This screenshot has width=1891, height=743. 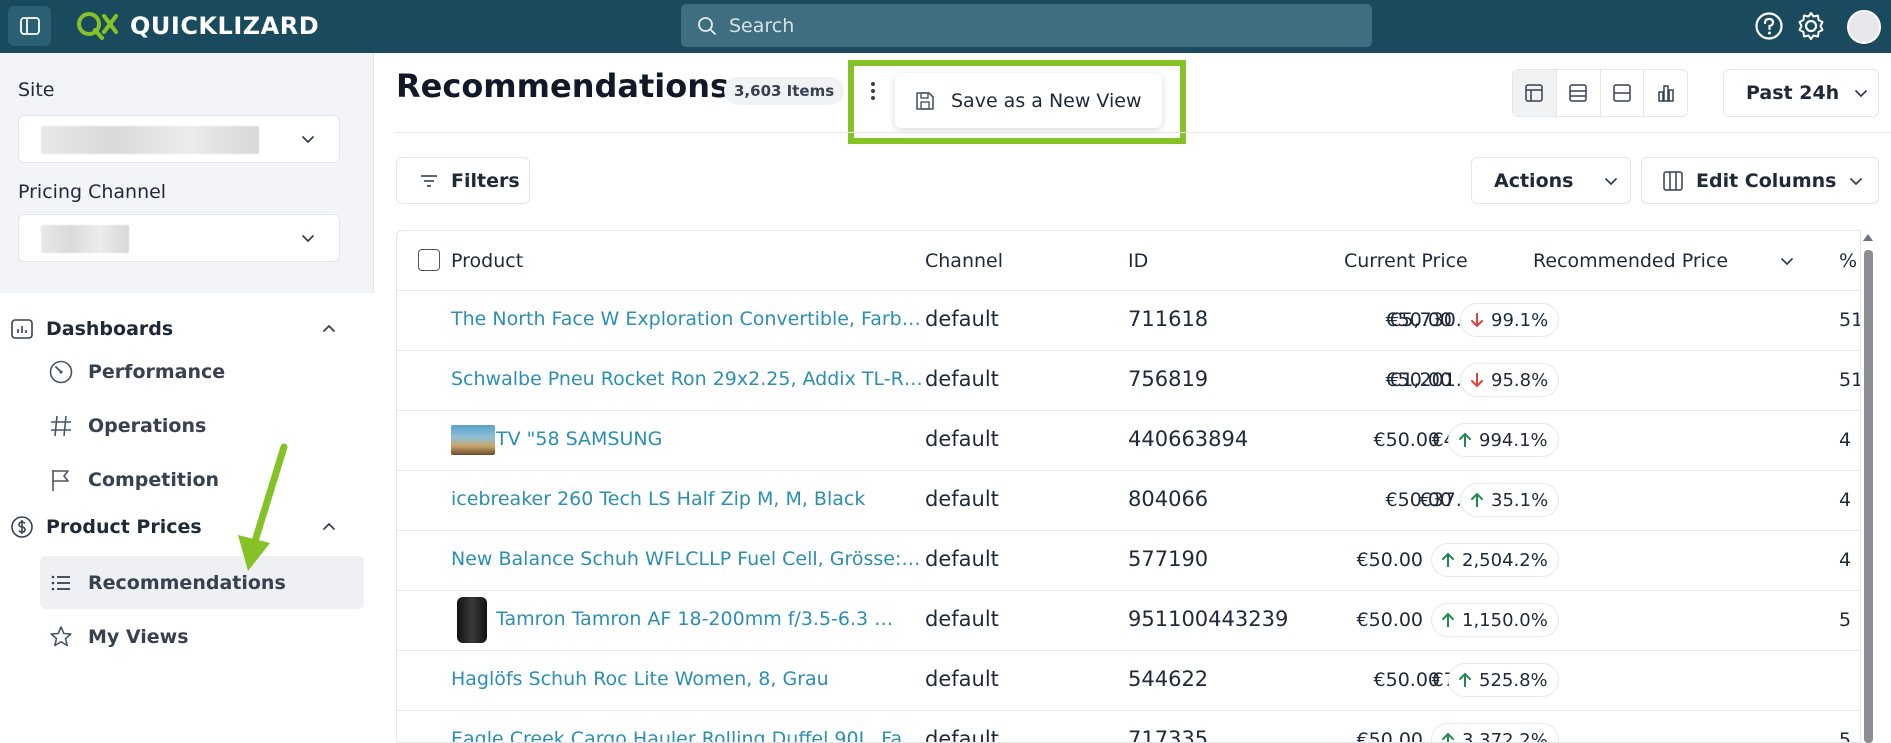 I want to click on sidebar-item-performance: Performance, so click(x=202, y=371).